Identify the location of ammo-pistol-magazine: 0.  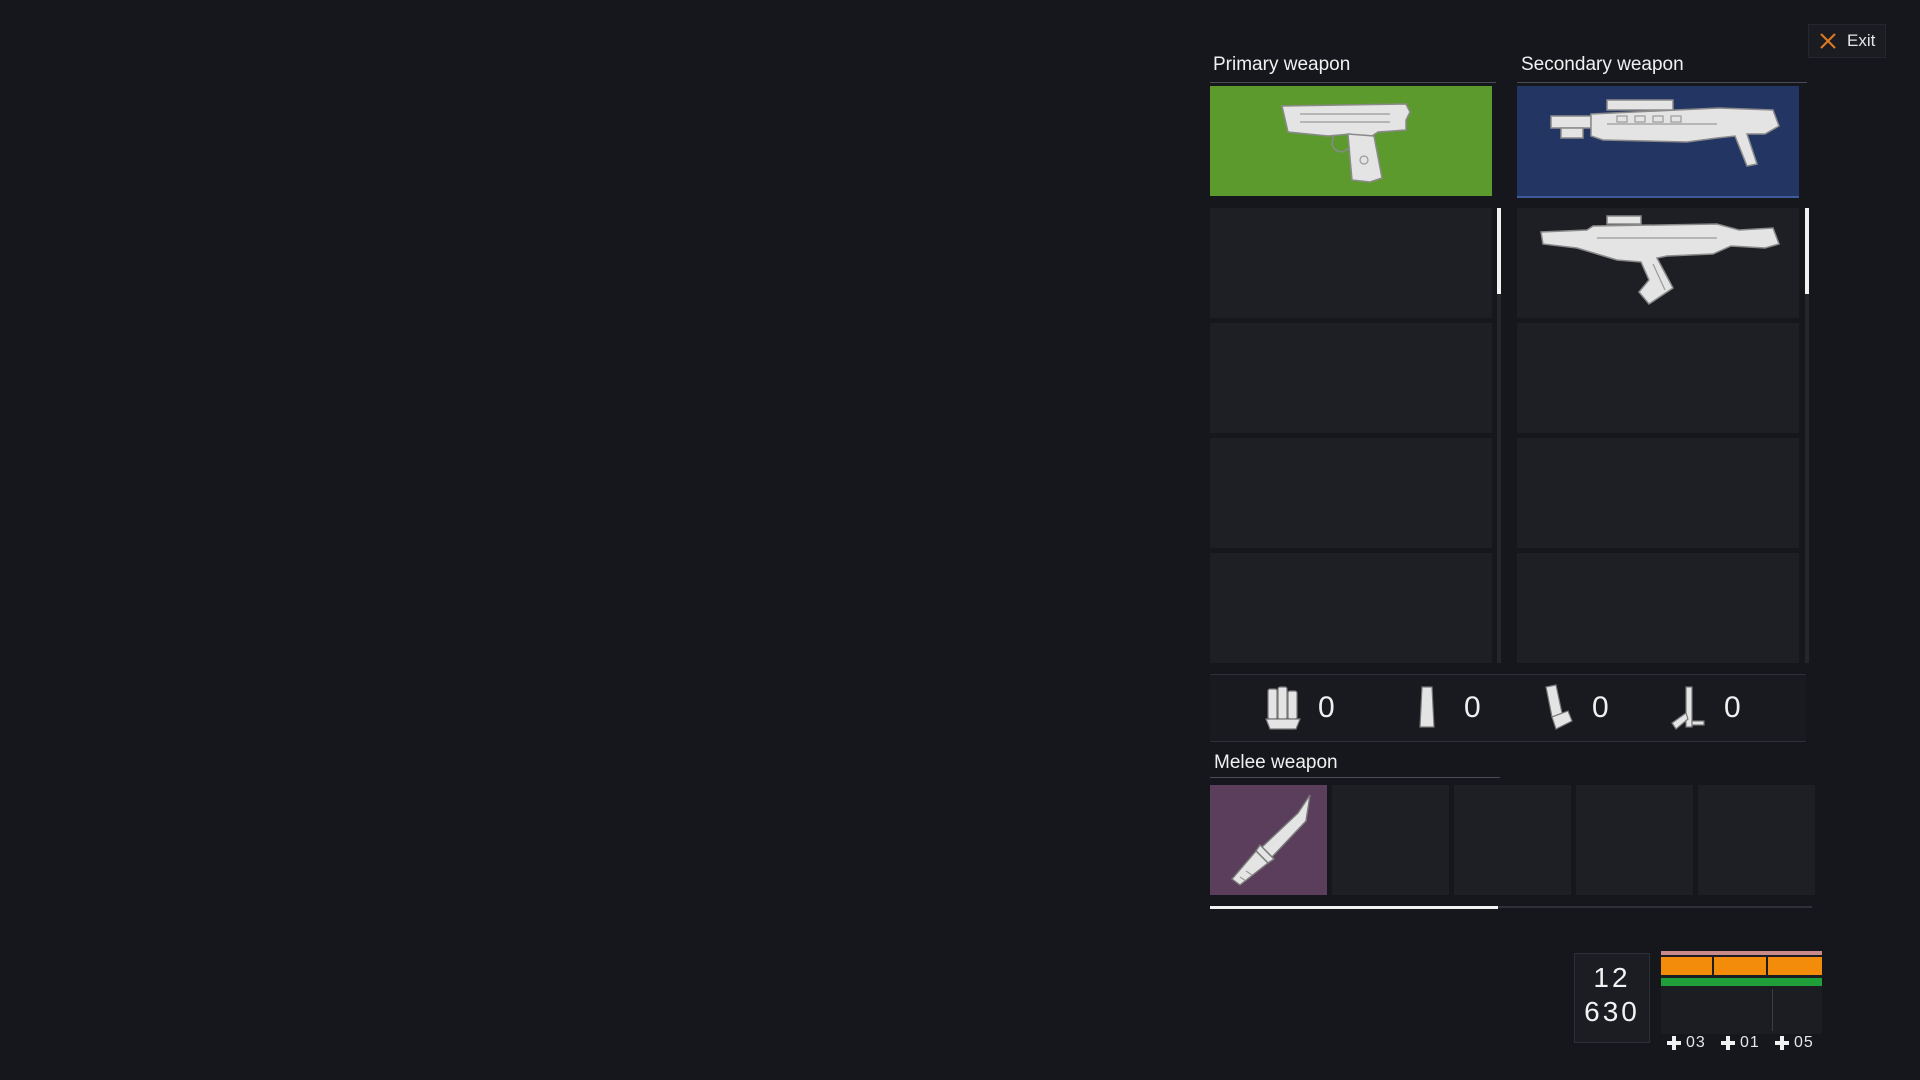
(1443, 708).